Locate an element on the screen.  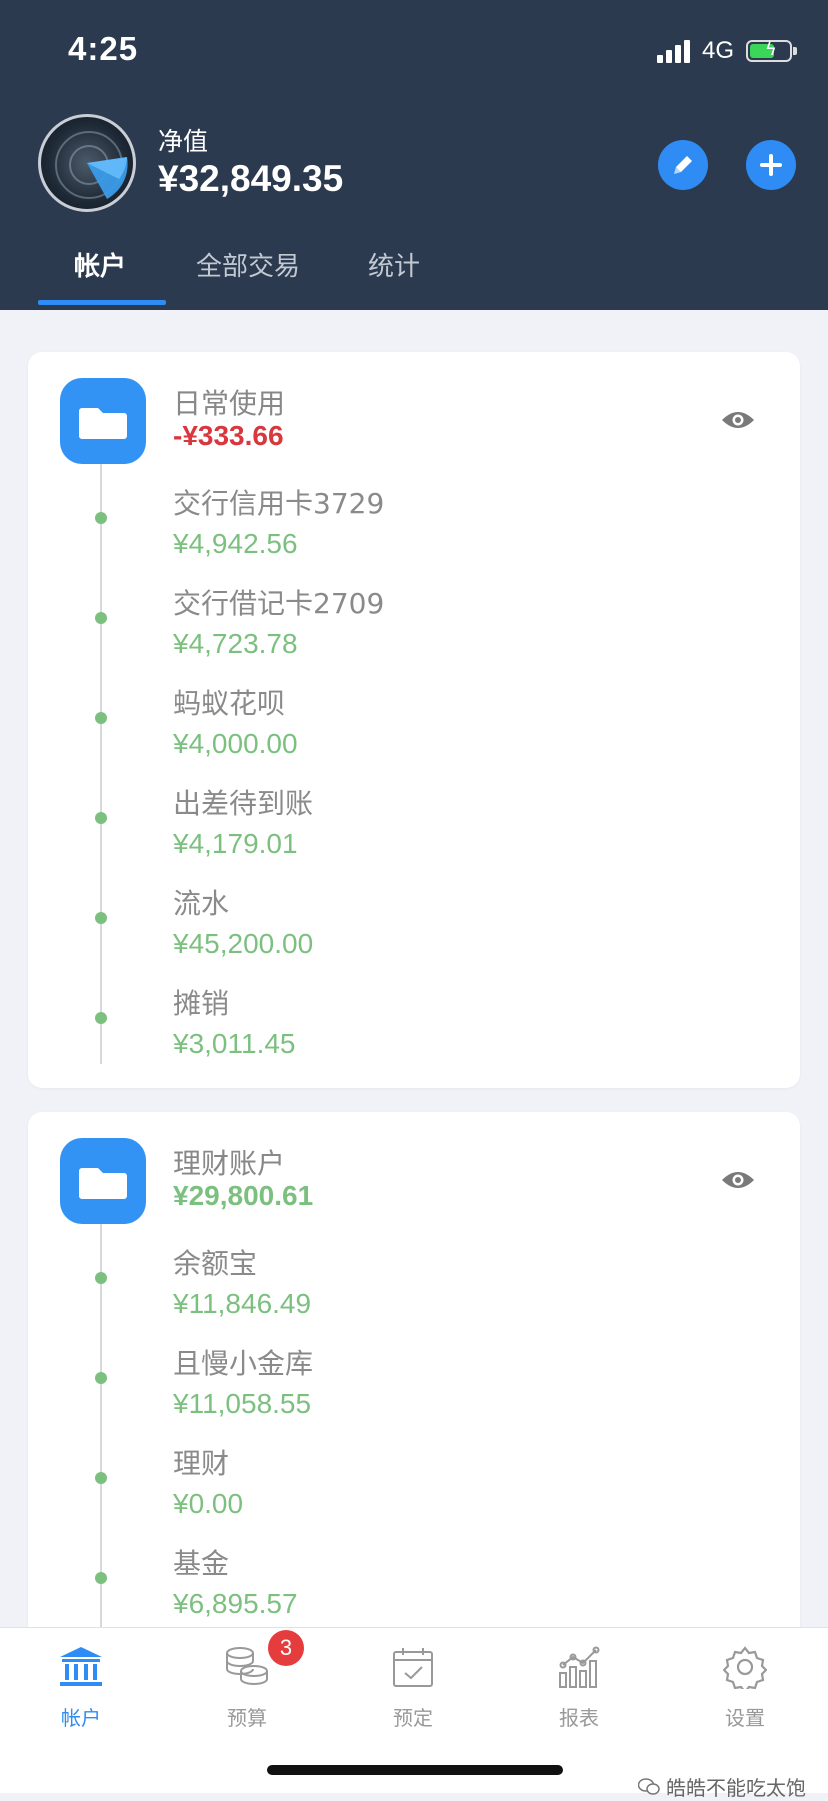
add-button is located at coordinates (771, 165).